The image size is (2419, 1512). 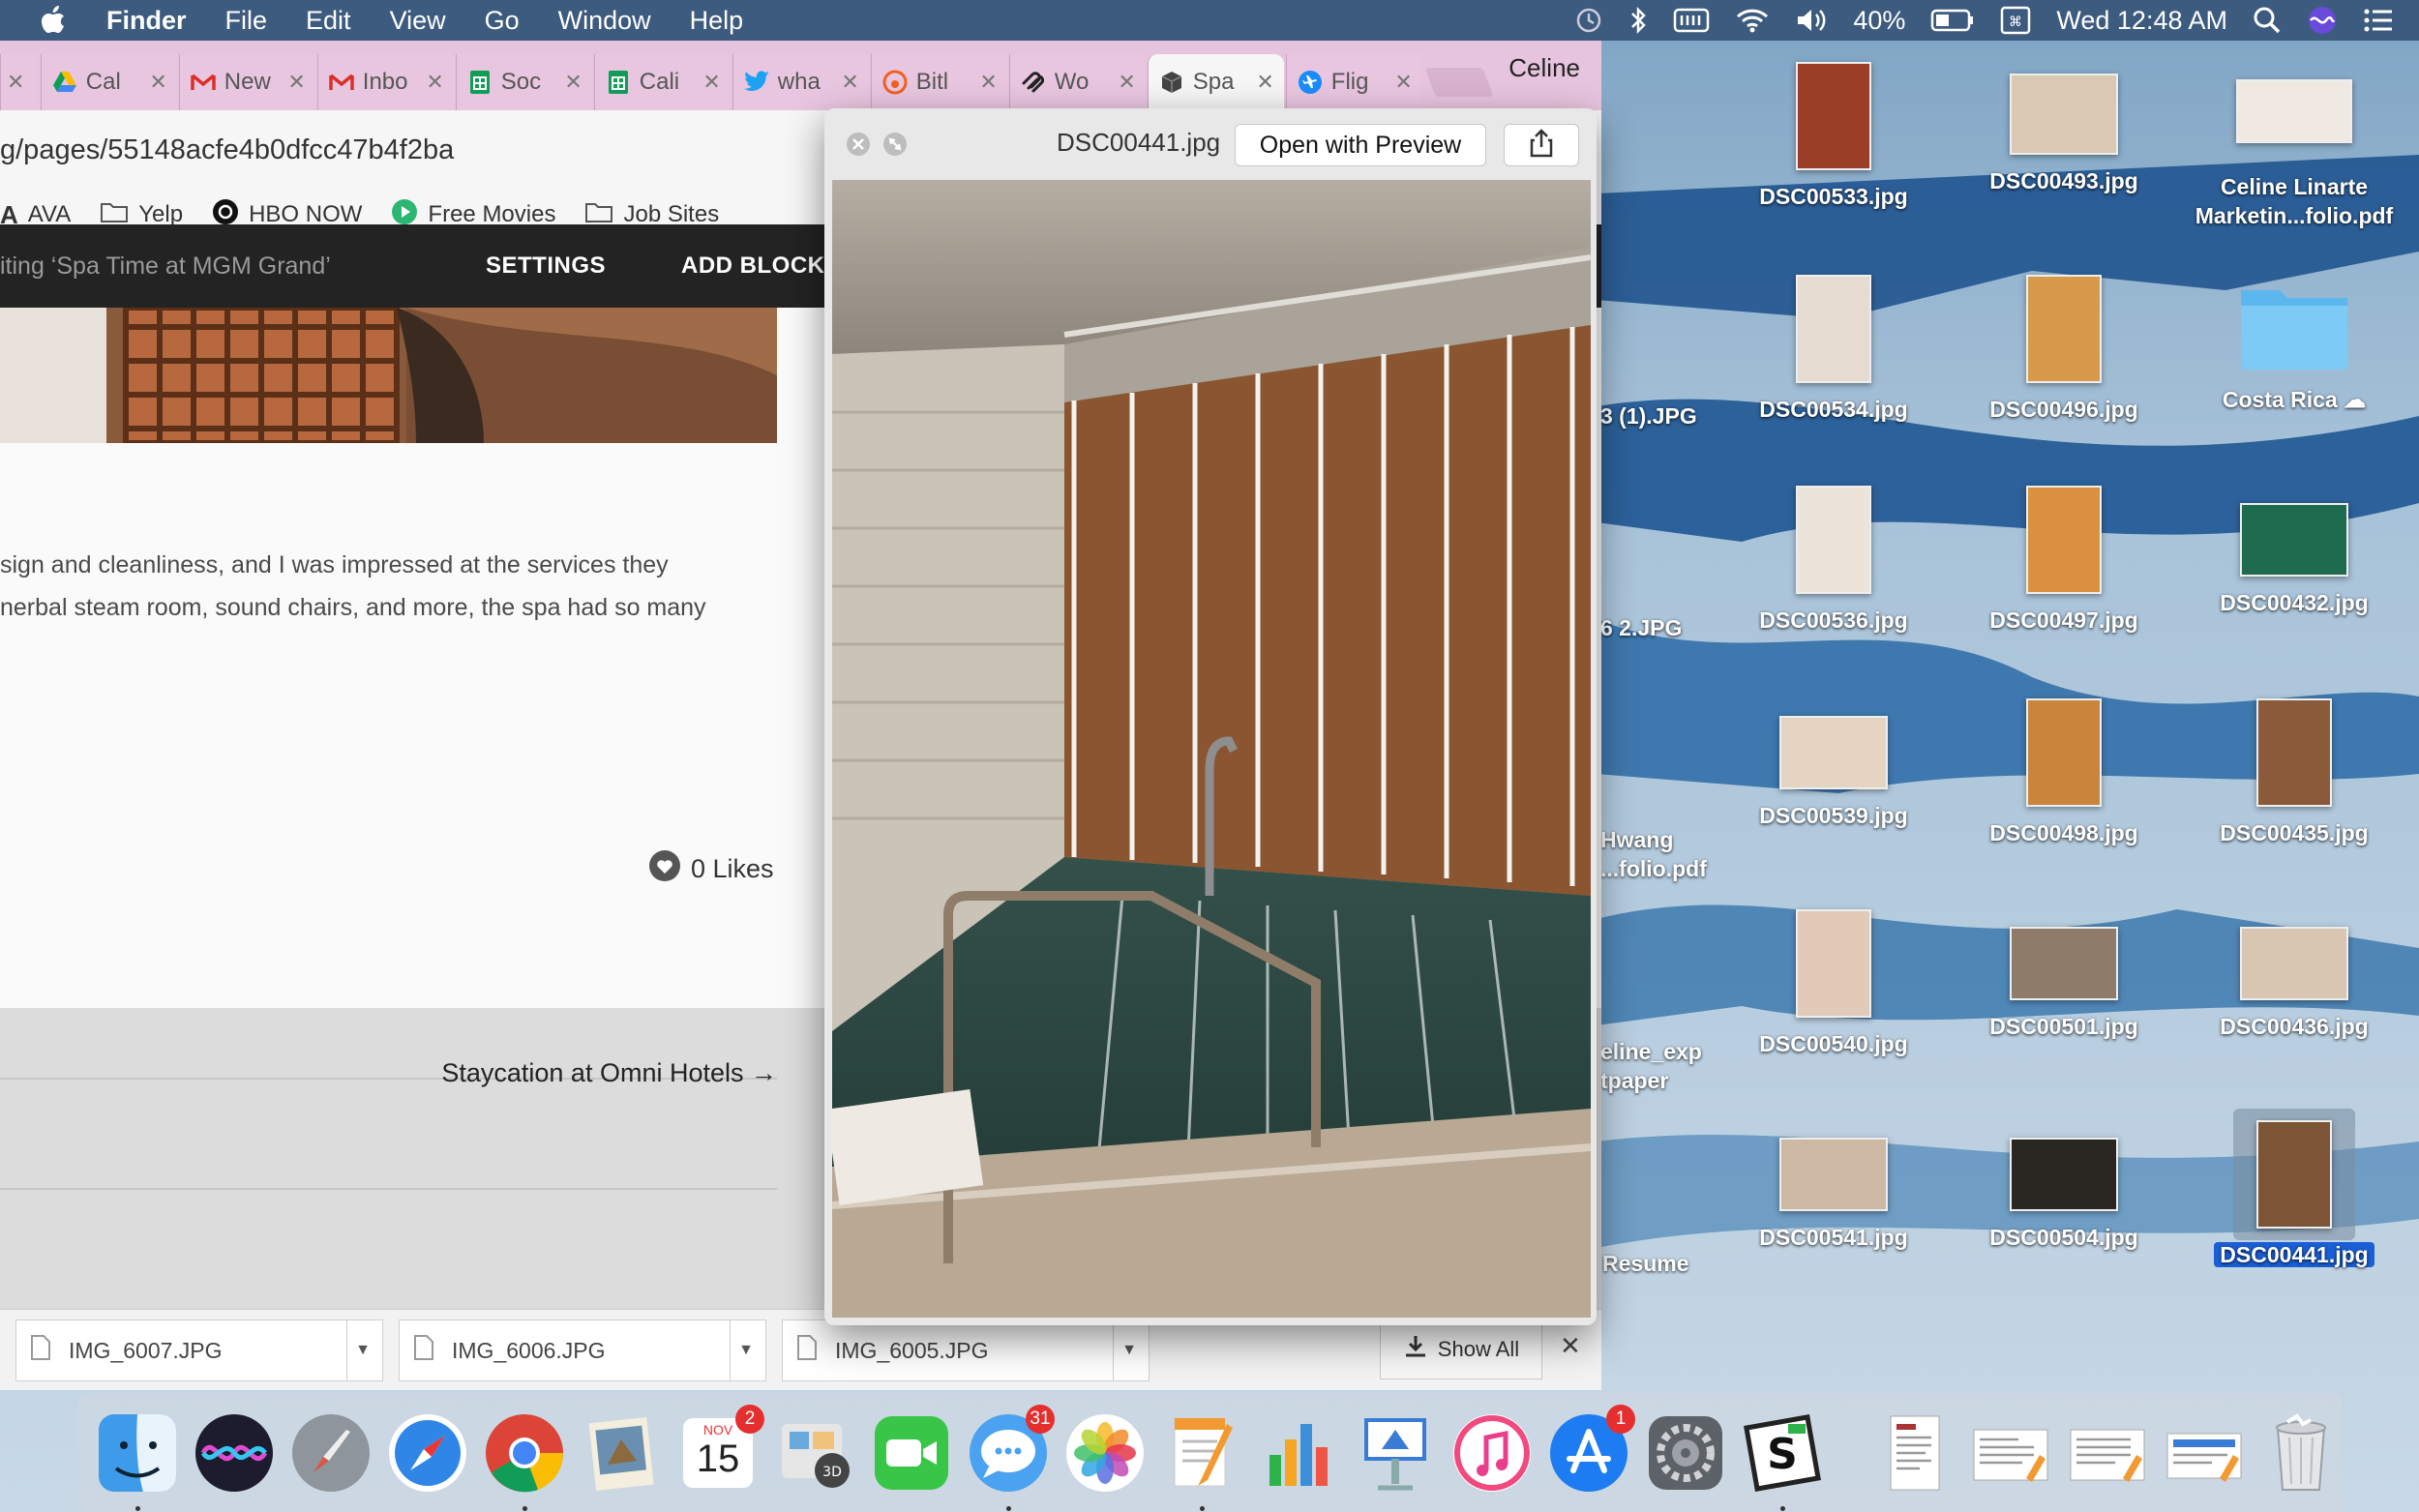 What do you see at coordinates (1461, 1349) in the screenshot?
I see `show-all-button: Show All` at bounding box center [1461, 1349].